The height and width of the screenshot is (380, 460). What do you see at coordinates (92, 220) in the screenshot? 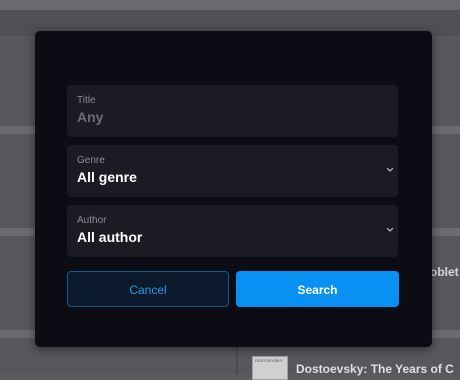
I see `author-select-label: Author` at bounding box center [92, 220].